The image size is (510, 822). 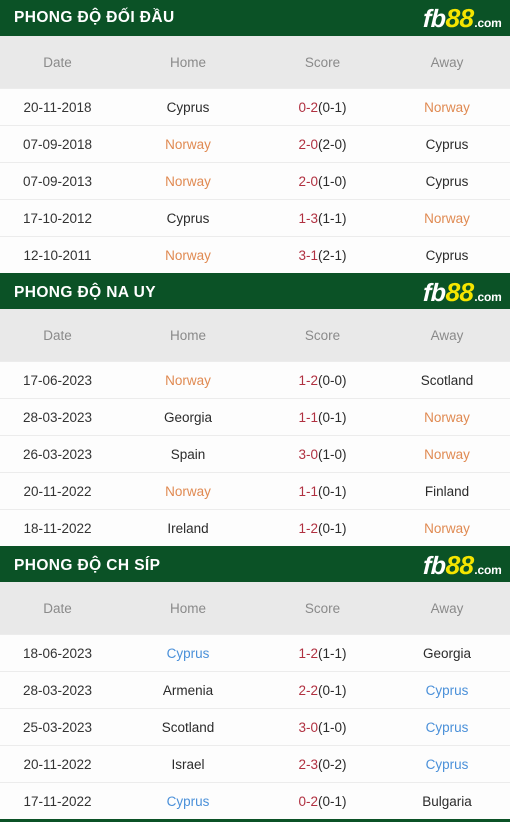 What do you see at coordinates (322, 181) in the screenshot?
I see `cell-score: 2-0(1-0)` at bounding box center [322, 181].